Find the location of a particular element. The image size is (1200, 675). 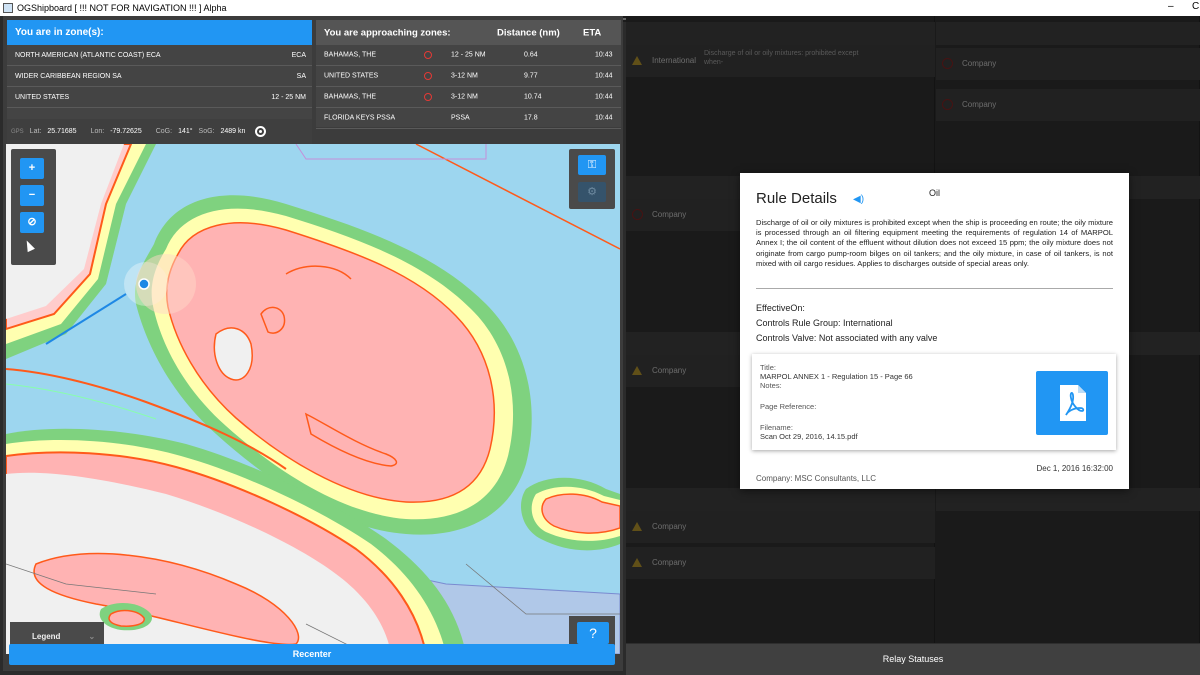

map-tools-panel: + − ⊘ is located at coordinates (33, 207).